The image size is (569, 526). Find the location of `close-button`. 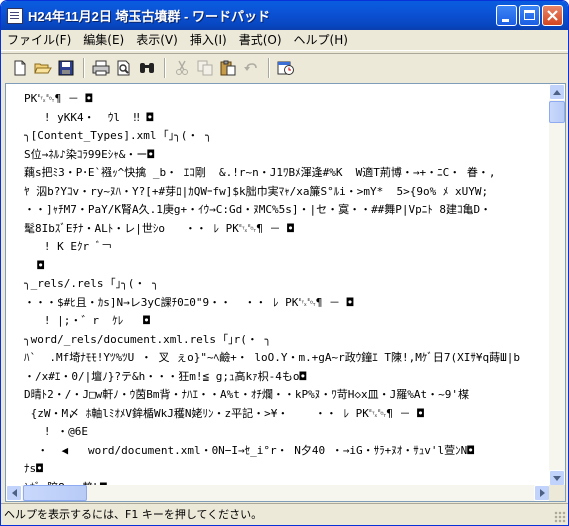

close-button is located at coordinates (552, 15).